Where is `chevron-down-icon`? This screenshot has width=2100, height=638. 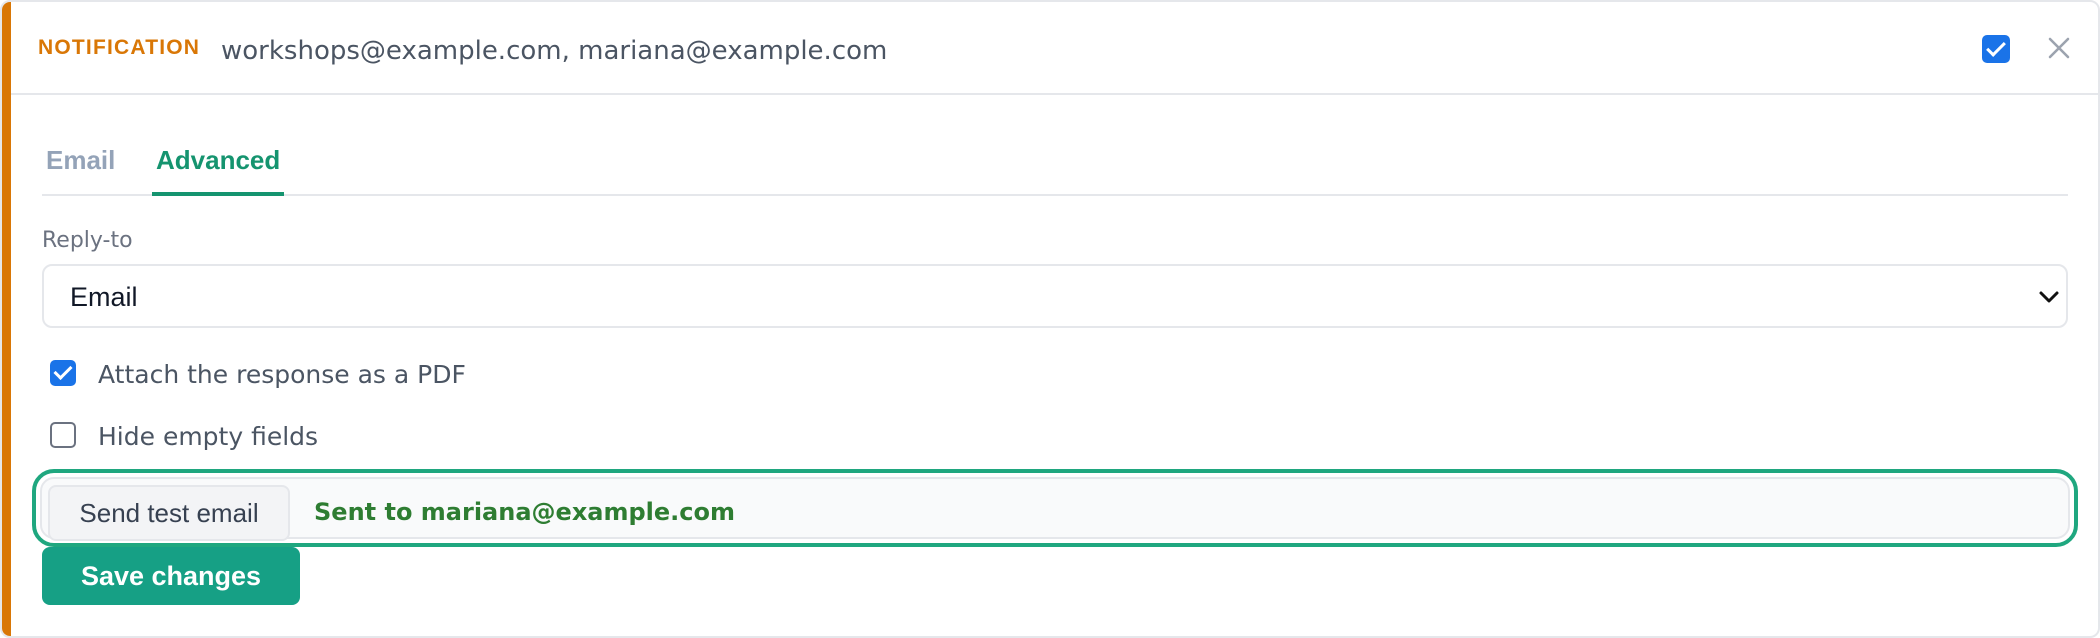 chevron-down-icon is located at coordinates (2049, 297).